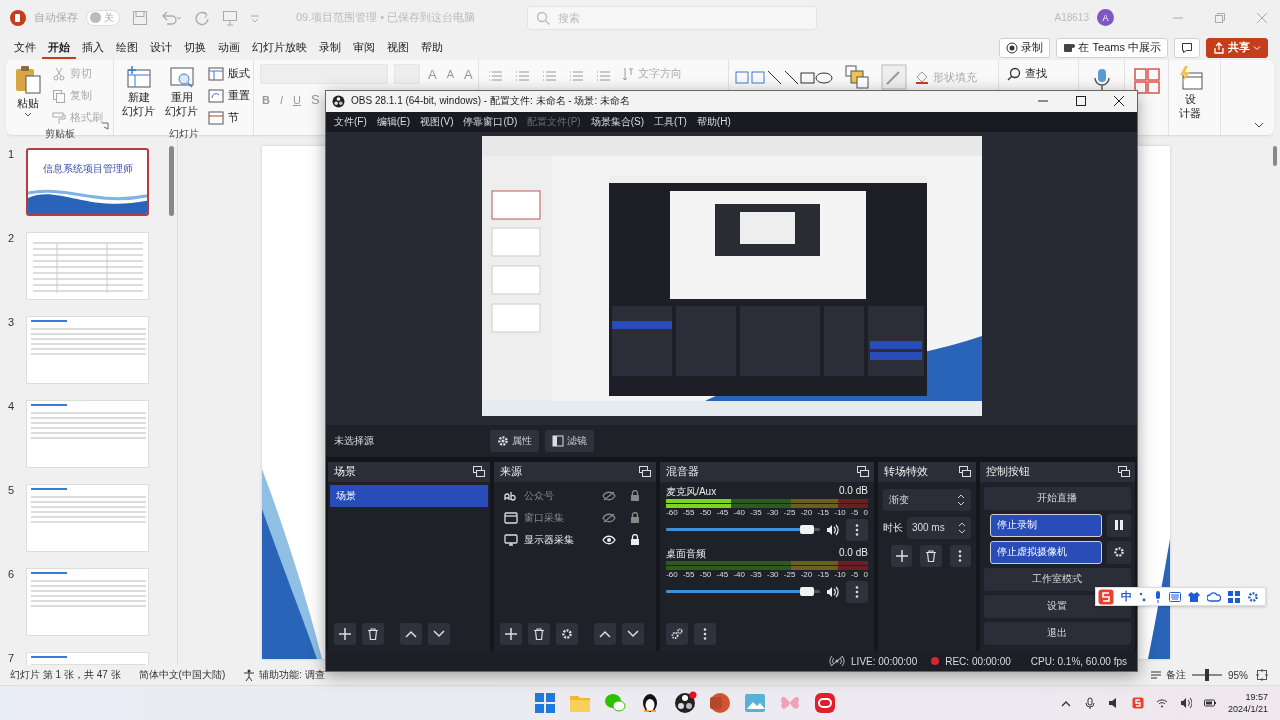 This screenshot has height=720, width=1280. I want to click on clock-time: 19:57, so click(1256, 697).